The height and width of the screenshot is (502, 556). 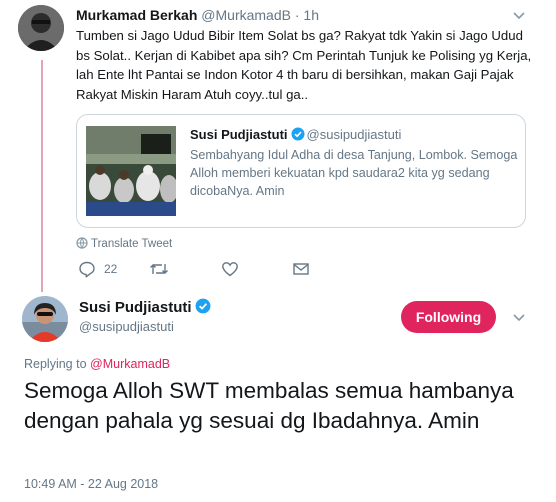 I want to click on translate-tweet: Translate Tweet, so click(x=124, y=243).